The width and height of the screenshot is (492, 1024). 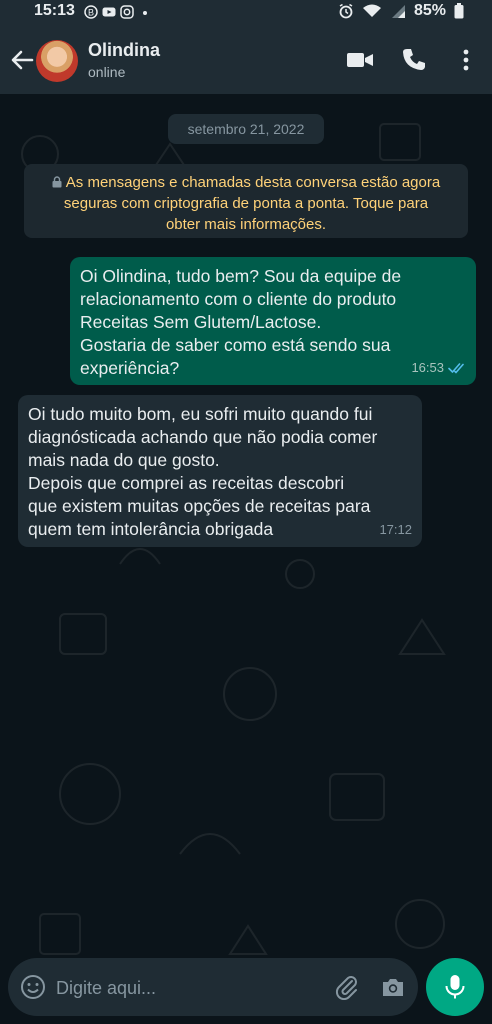 I want to click on status-system-icons: 85%, so click(x=401, y=11).